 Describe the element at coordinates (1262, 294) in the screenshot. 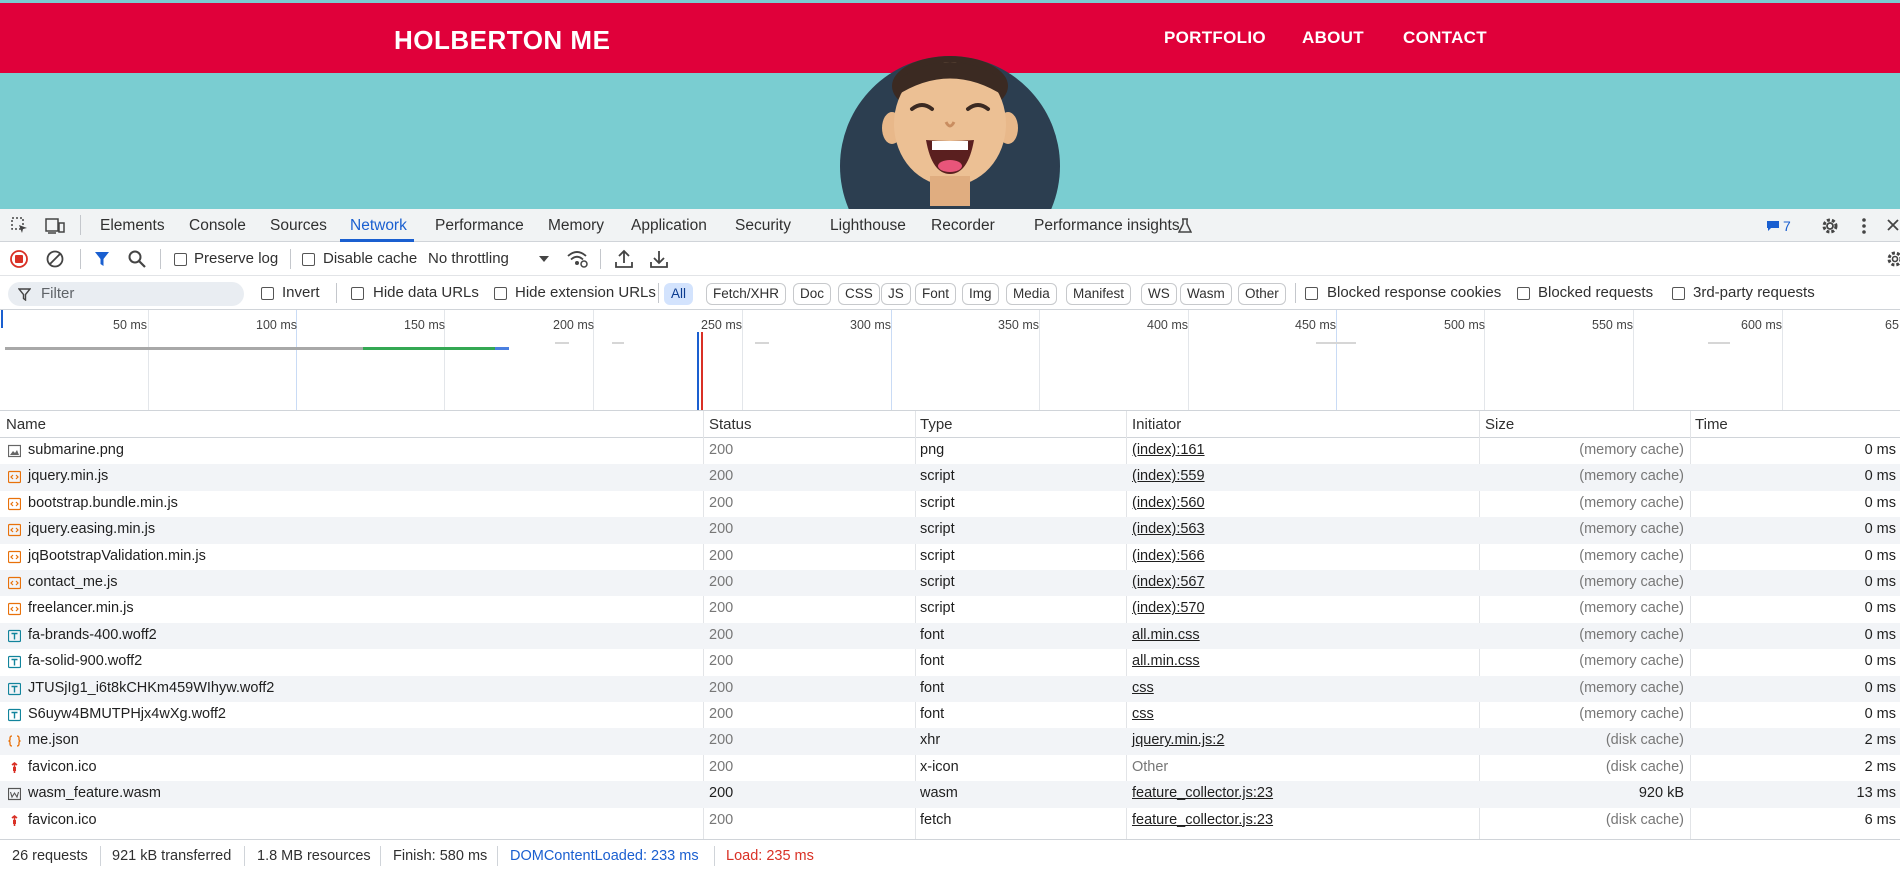

I see `type-filter-other: Other` at that location.